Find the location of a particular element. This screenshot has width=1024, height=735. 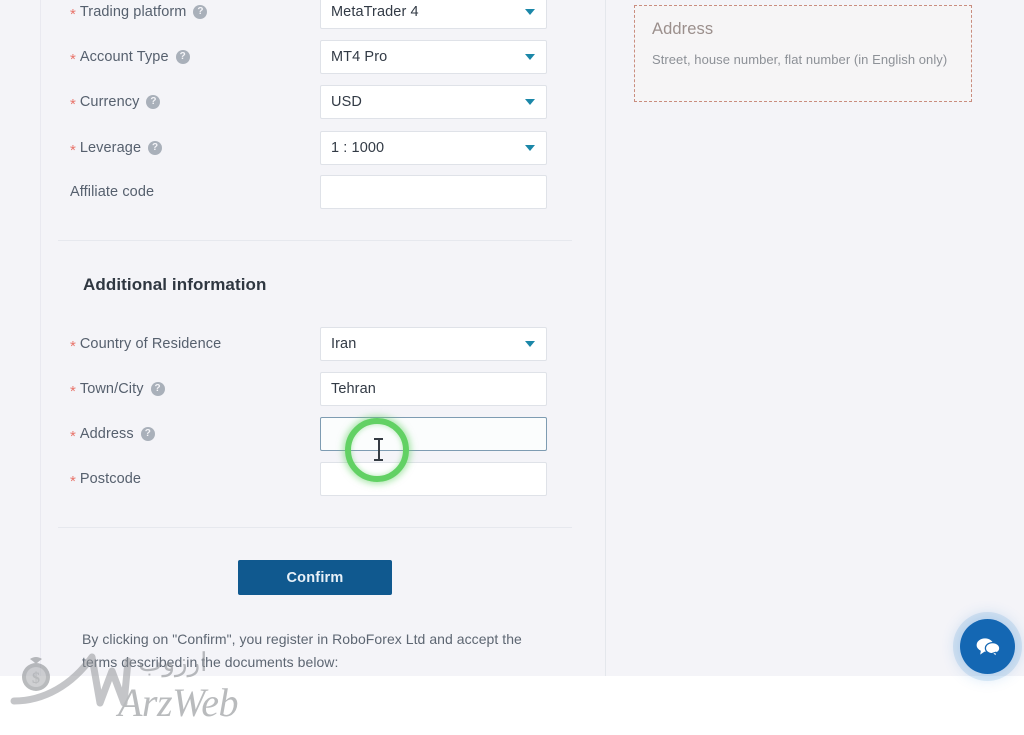

chat-bubbles-icon is located at coordinates (988, 647).